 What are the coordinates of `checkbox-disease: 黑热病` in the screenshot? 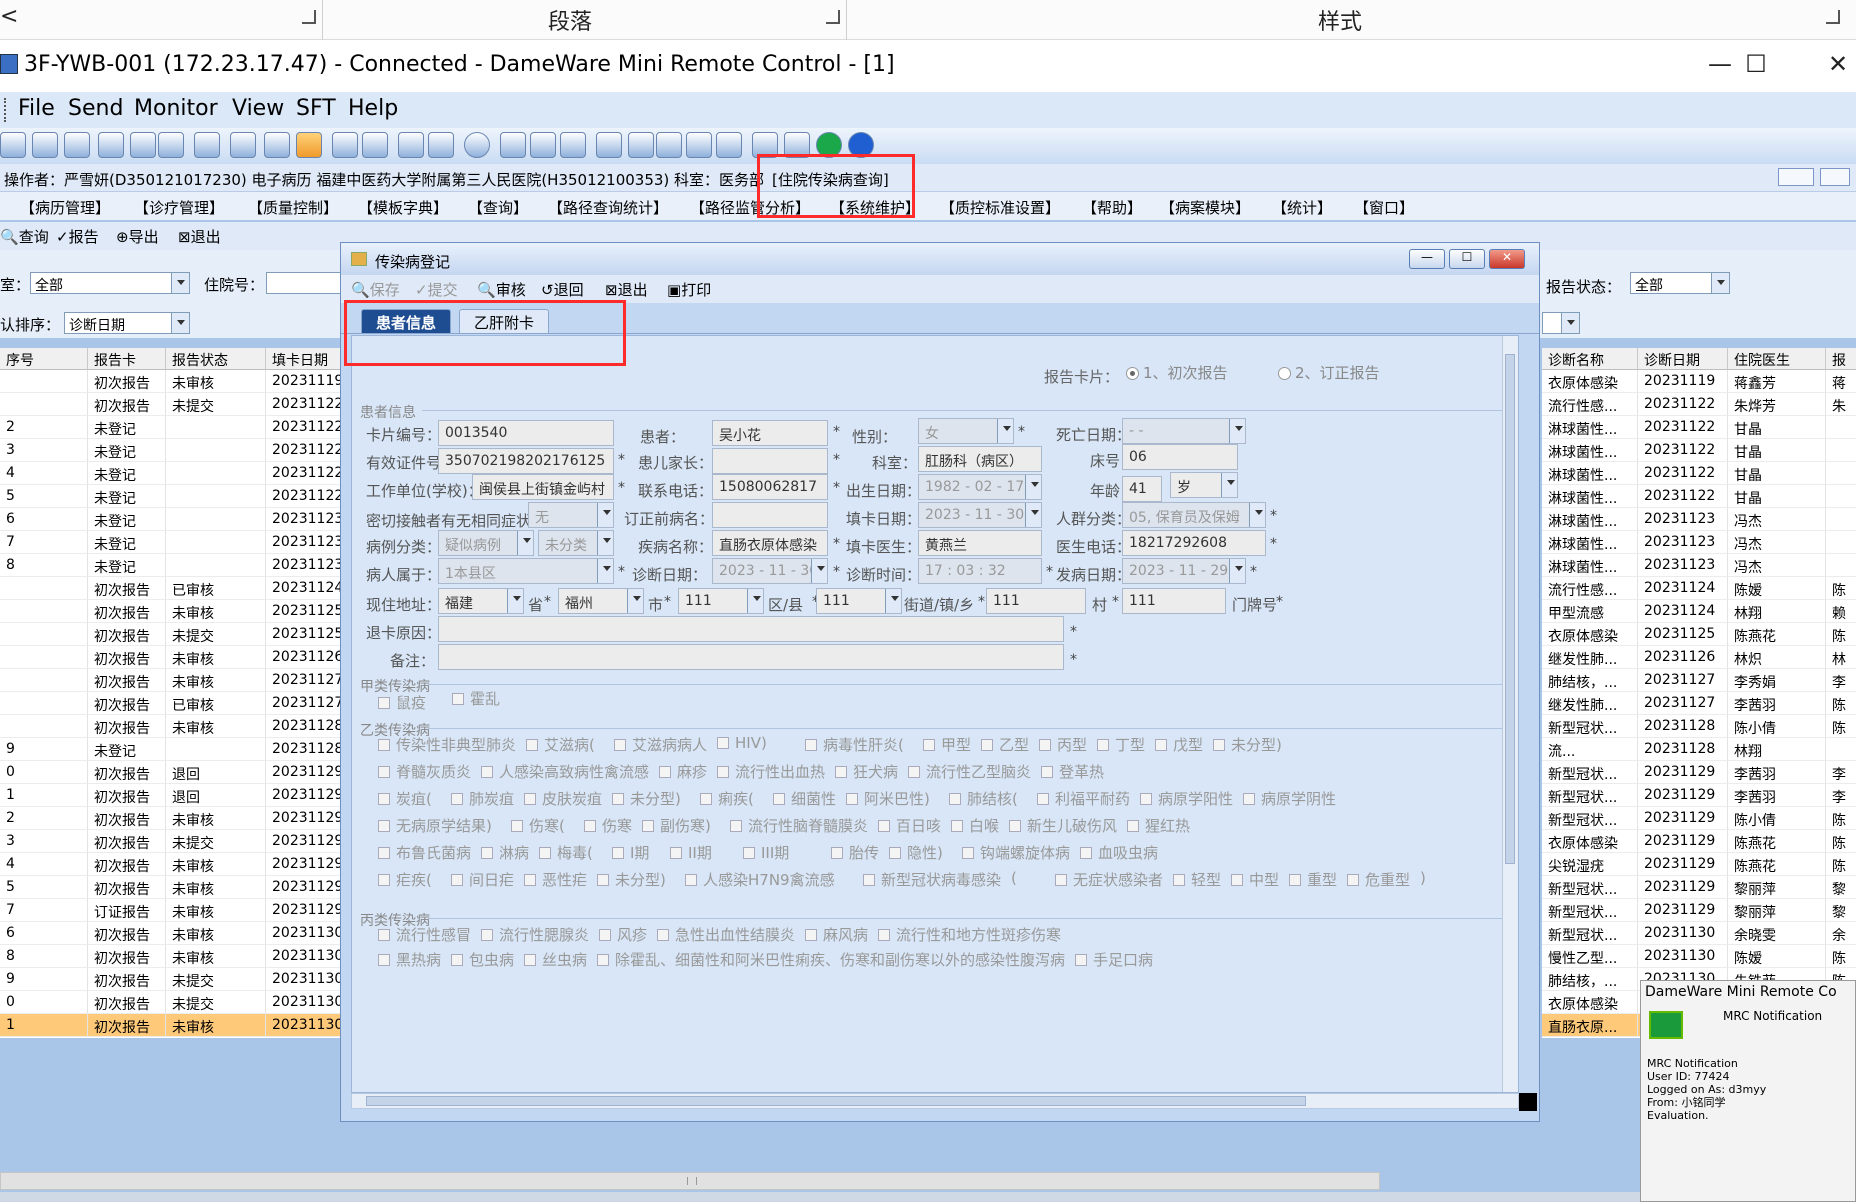 It's located at (409, 959).